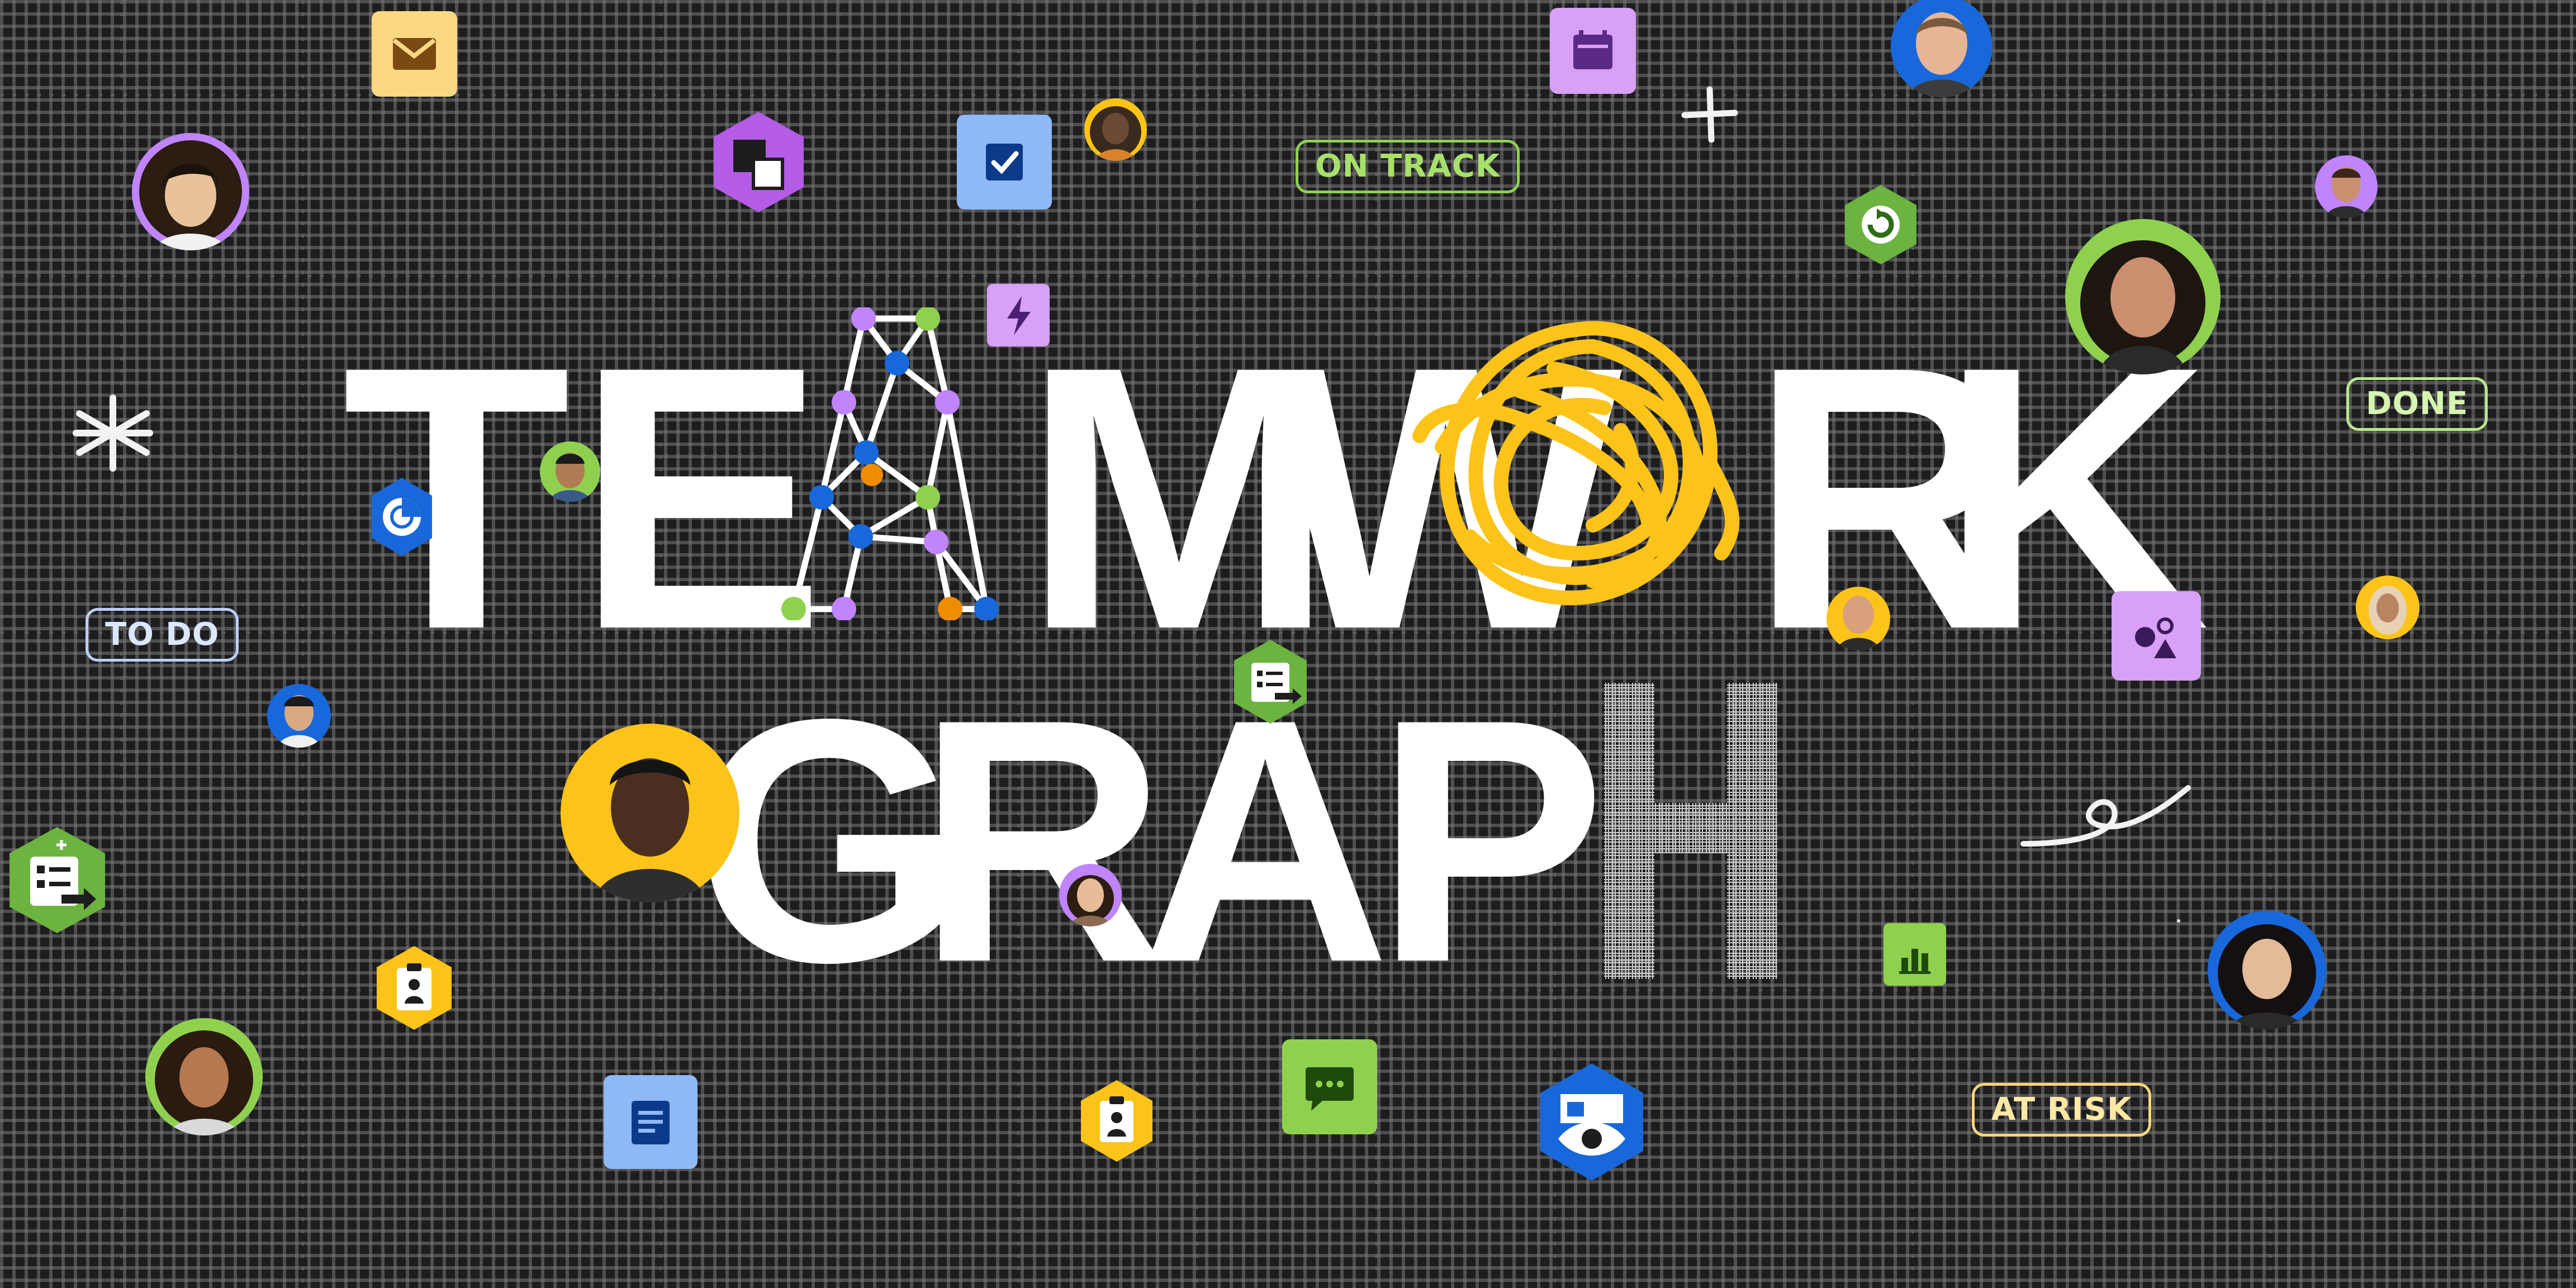 Image resolution: width=2576 pixels, height=1288 pixels. Describe the element at coordinates (1018, 315) in the screenshot. I see `lightning-icon` at that location.